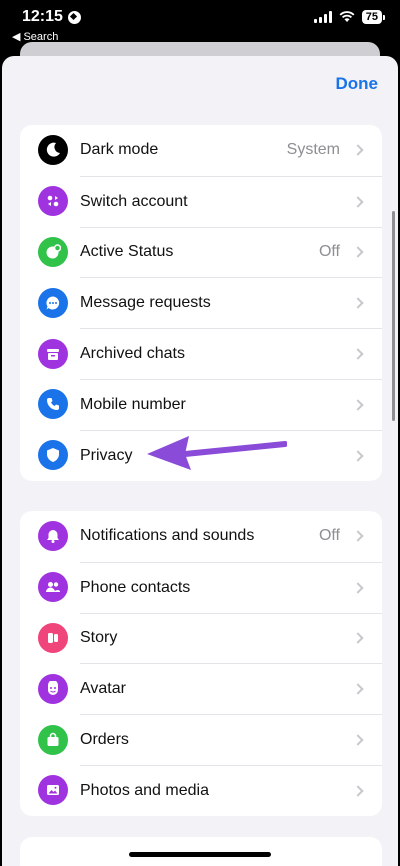 This screenshot has width=400, height=866. What do you see at coordinates (103, 689) in the screenshot?
I see `row-label: Avatar` at bounding box center [103, 689].